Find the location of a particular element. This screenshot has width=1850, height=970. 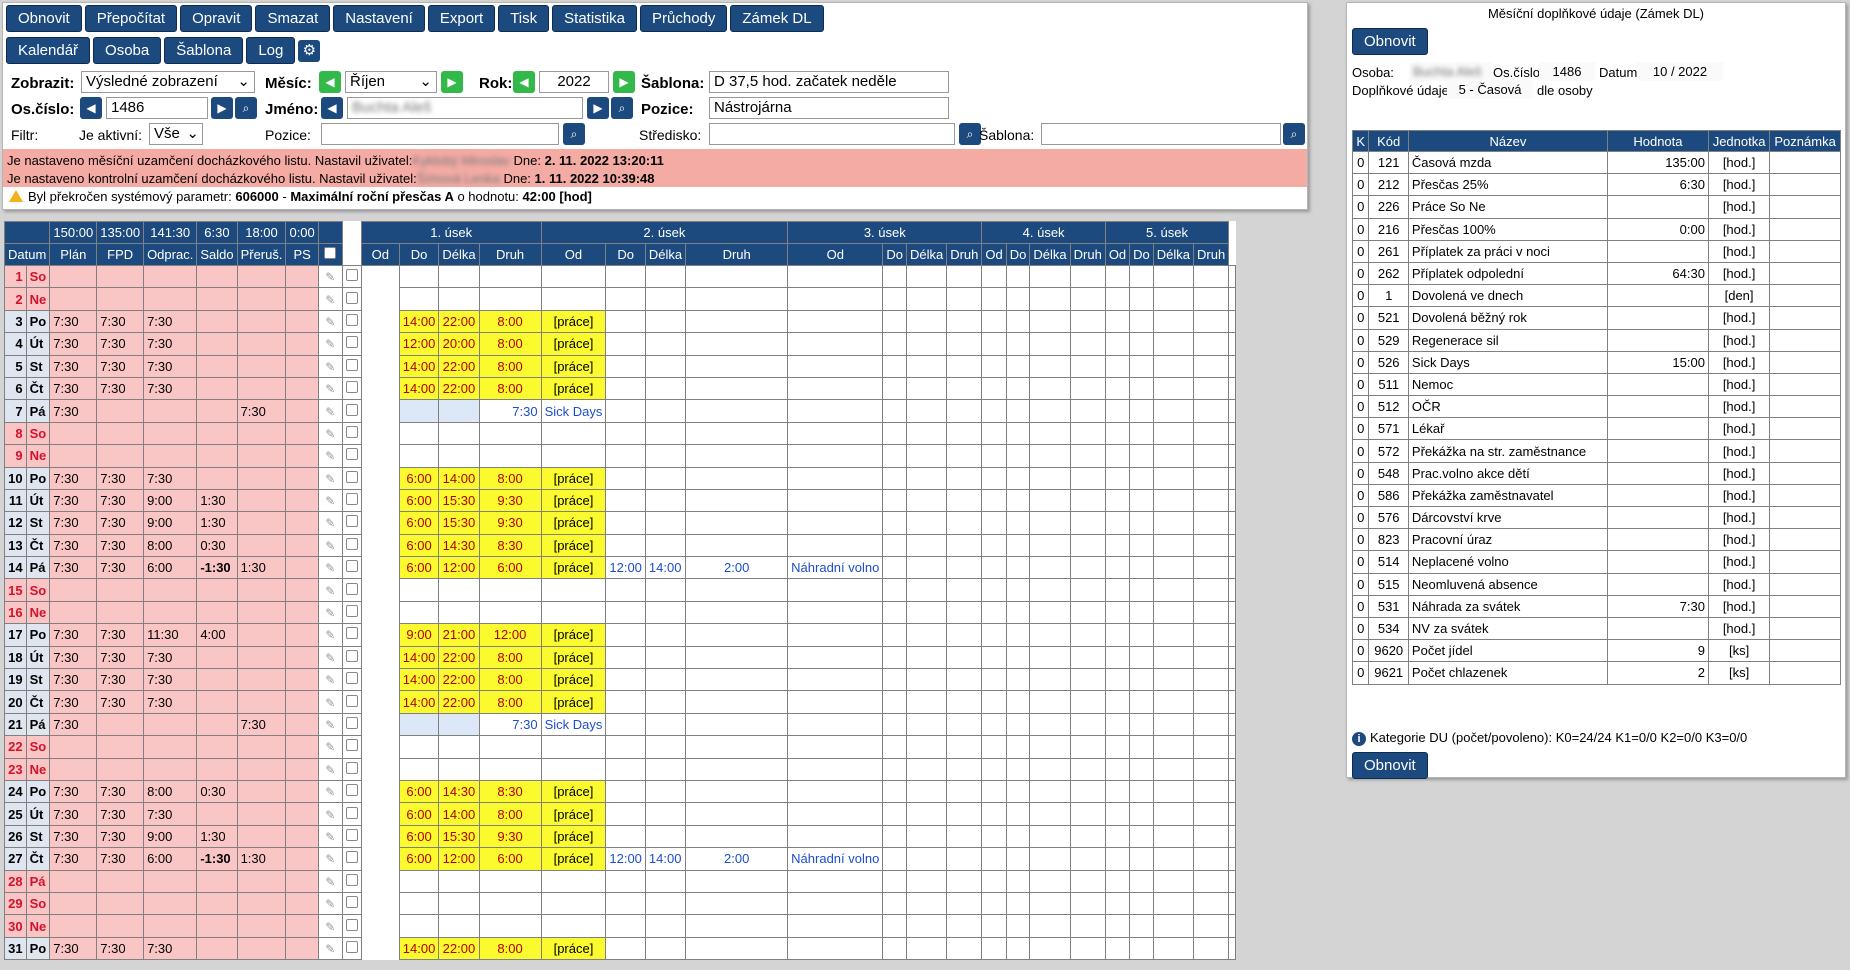

next-person-icon: ▶ is located at coordinates (222, 108).